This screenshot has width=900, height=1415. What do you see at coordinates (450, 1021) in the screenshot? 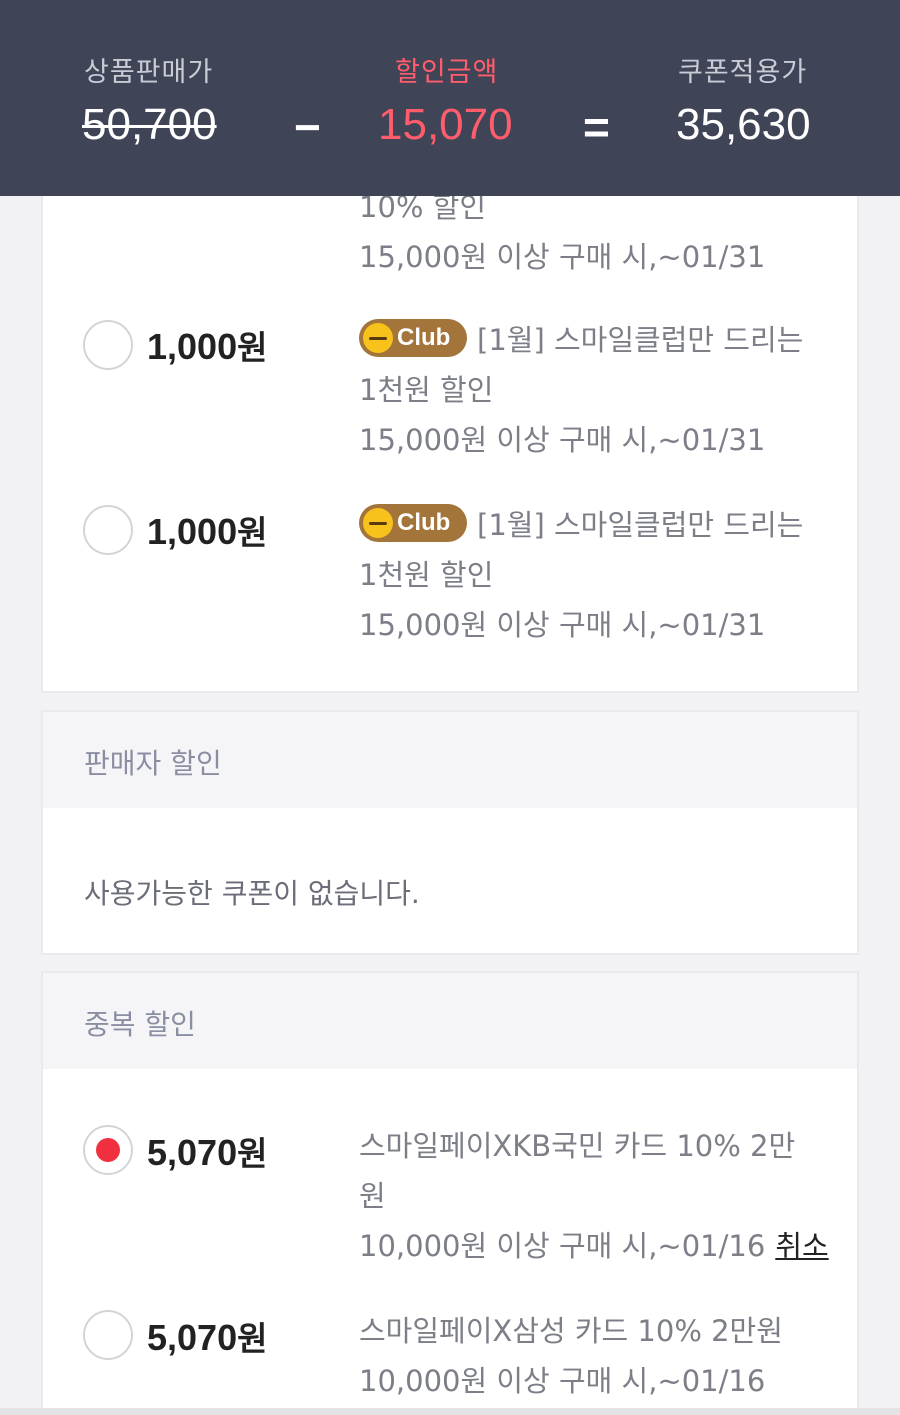
I see `section-header: 중복 할인` at bounding box center [450, 1021].